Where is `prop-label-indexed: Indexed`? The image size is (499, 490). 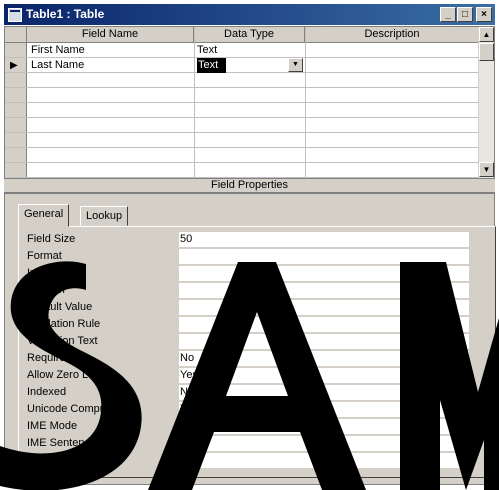 prop-label-indexed: Indexed is located at coordinates (47, 392).